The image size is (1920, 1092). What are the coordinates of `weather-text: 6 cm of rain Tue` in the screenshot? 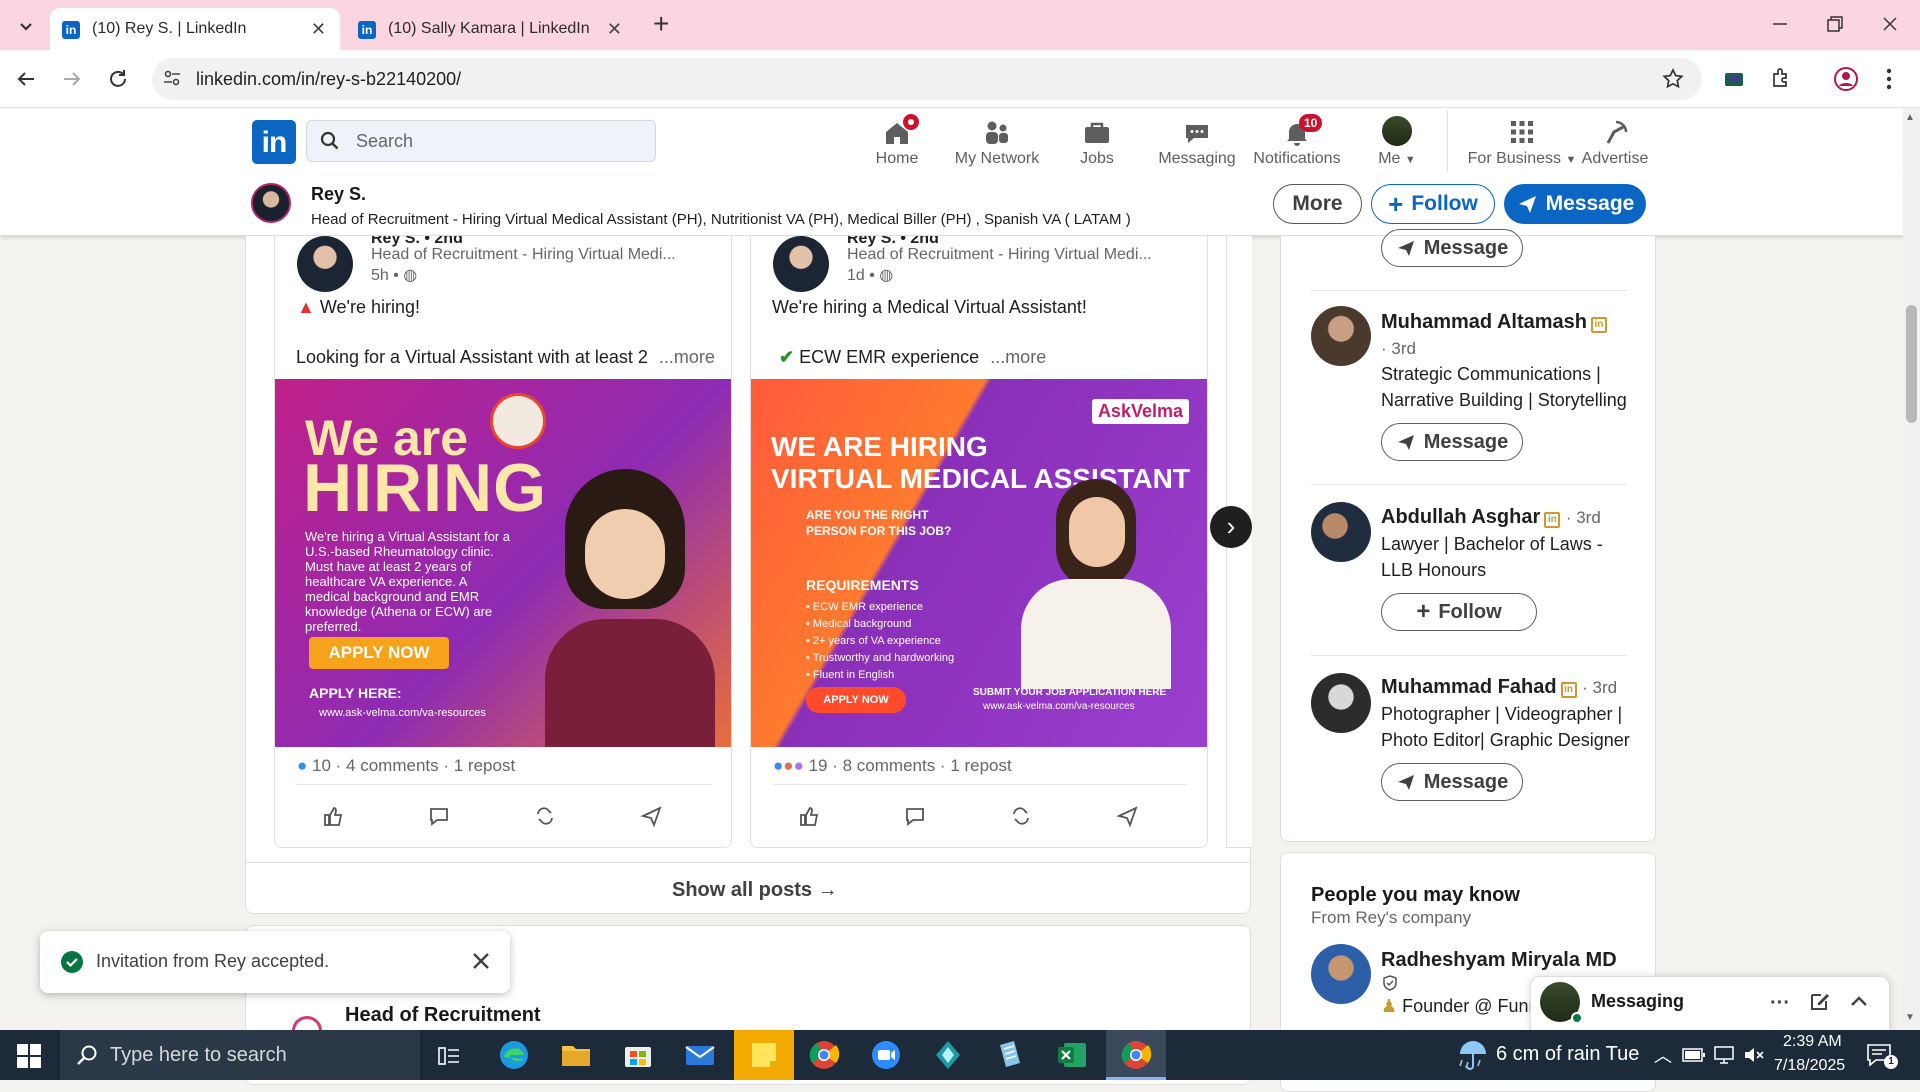 It's located at (1567, 1054).